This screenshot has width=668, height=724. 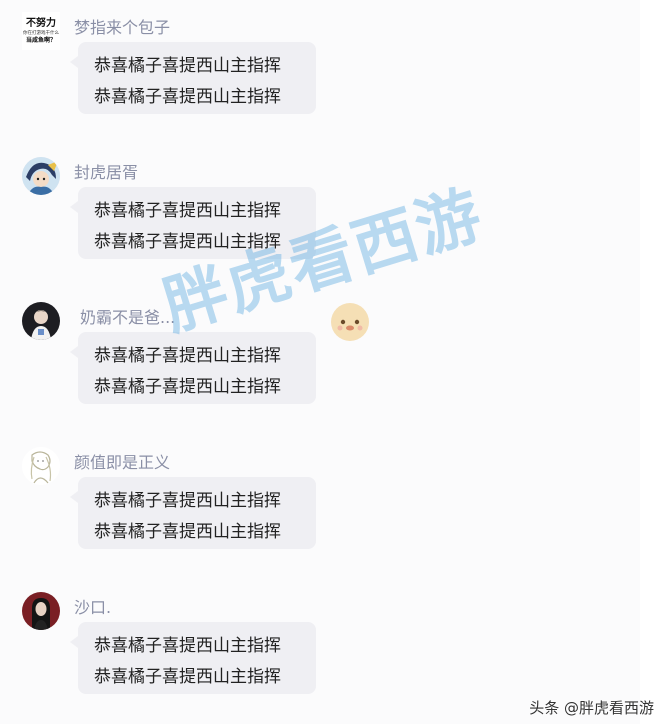 What do you see at coordinates (122, 26) in the screenshot?
I see `username: 梦指来个包子` at bounding box center [122, 26].